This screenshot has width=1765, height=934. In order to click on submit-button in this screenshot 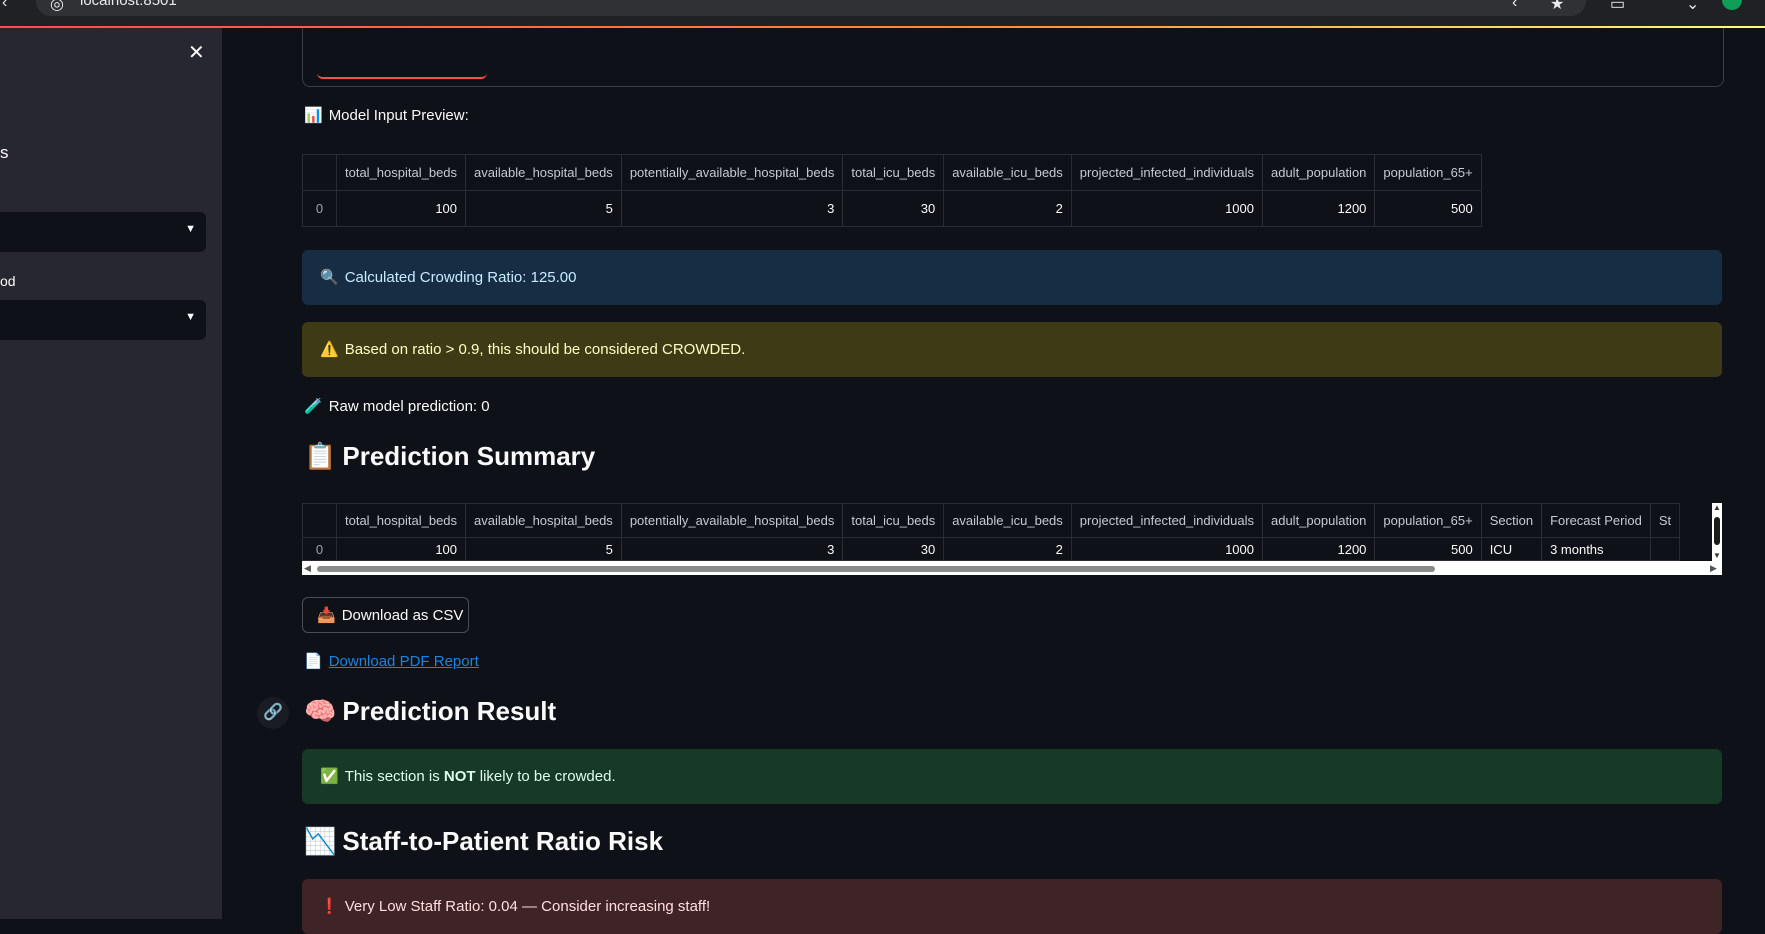, I will do `click(402, 73)`.